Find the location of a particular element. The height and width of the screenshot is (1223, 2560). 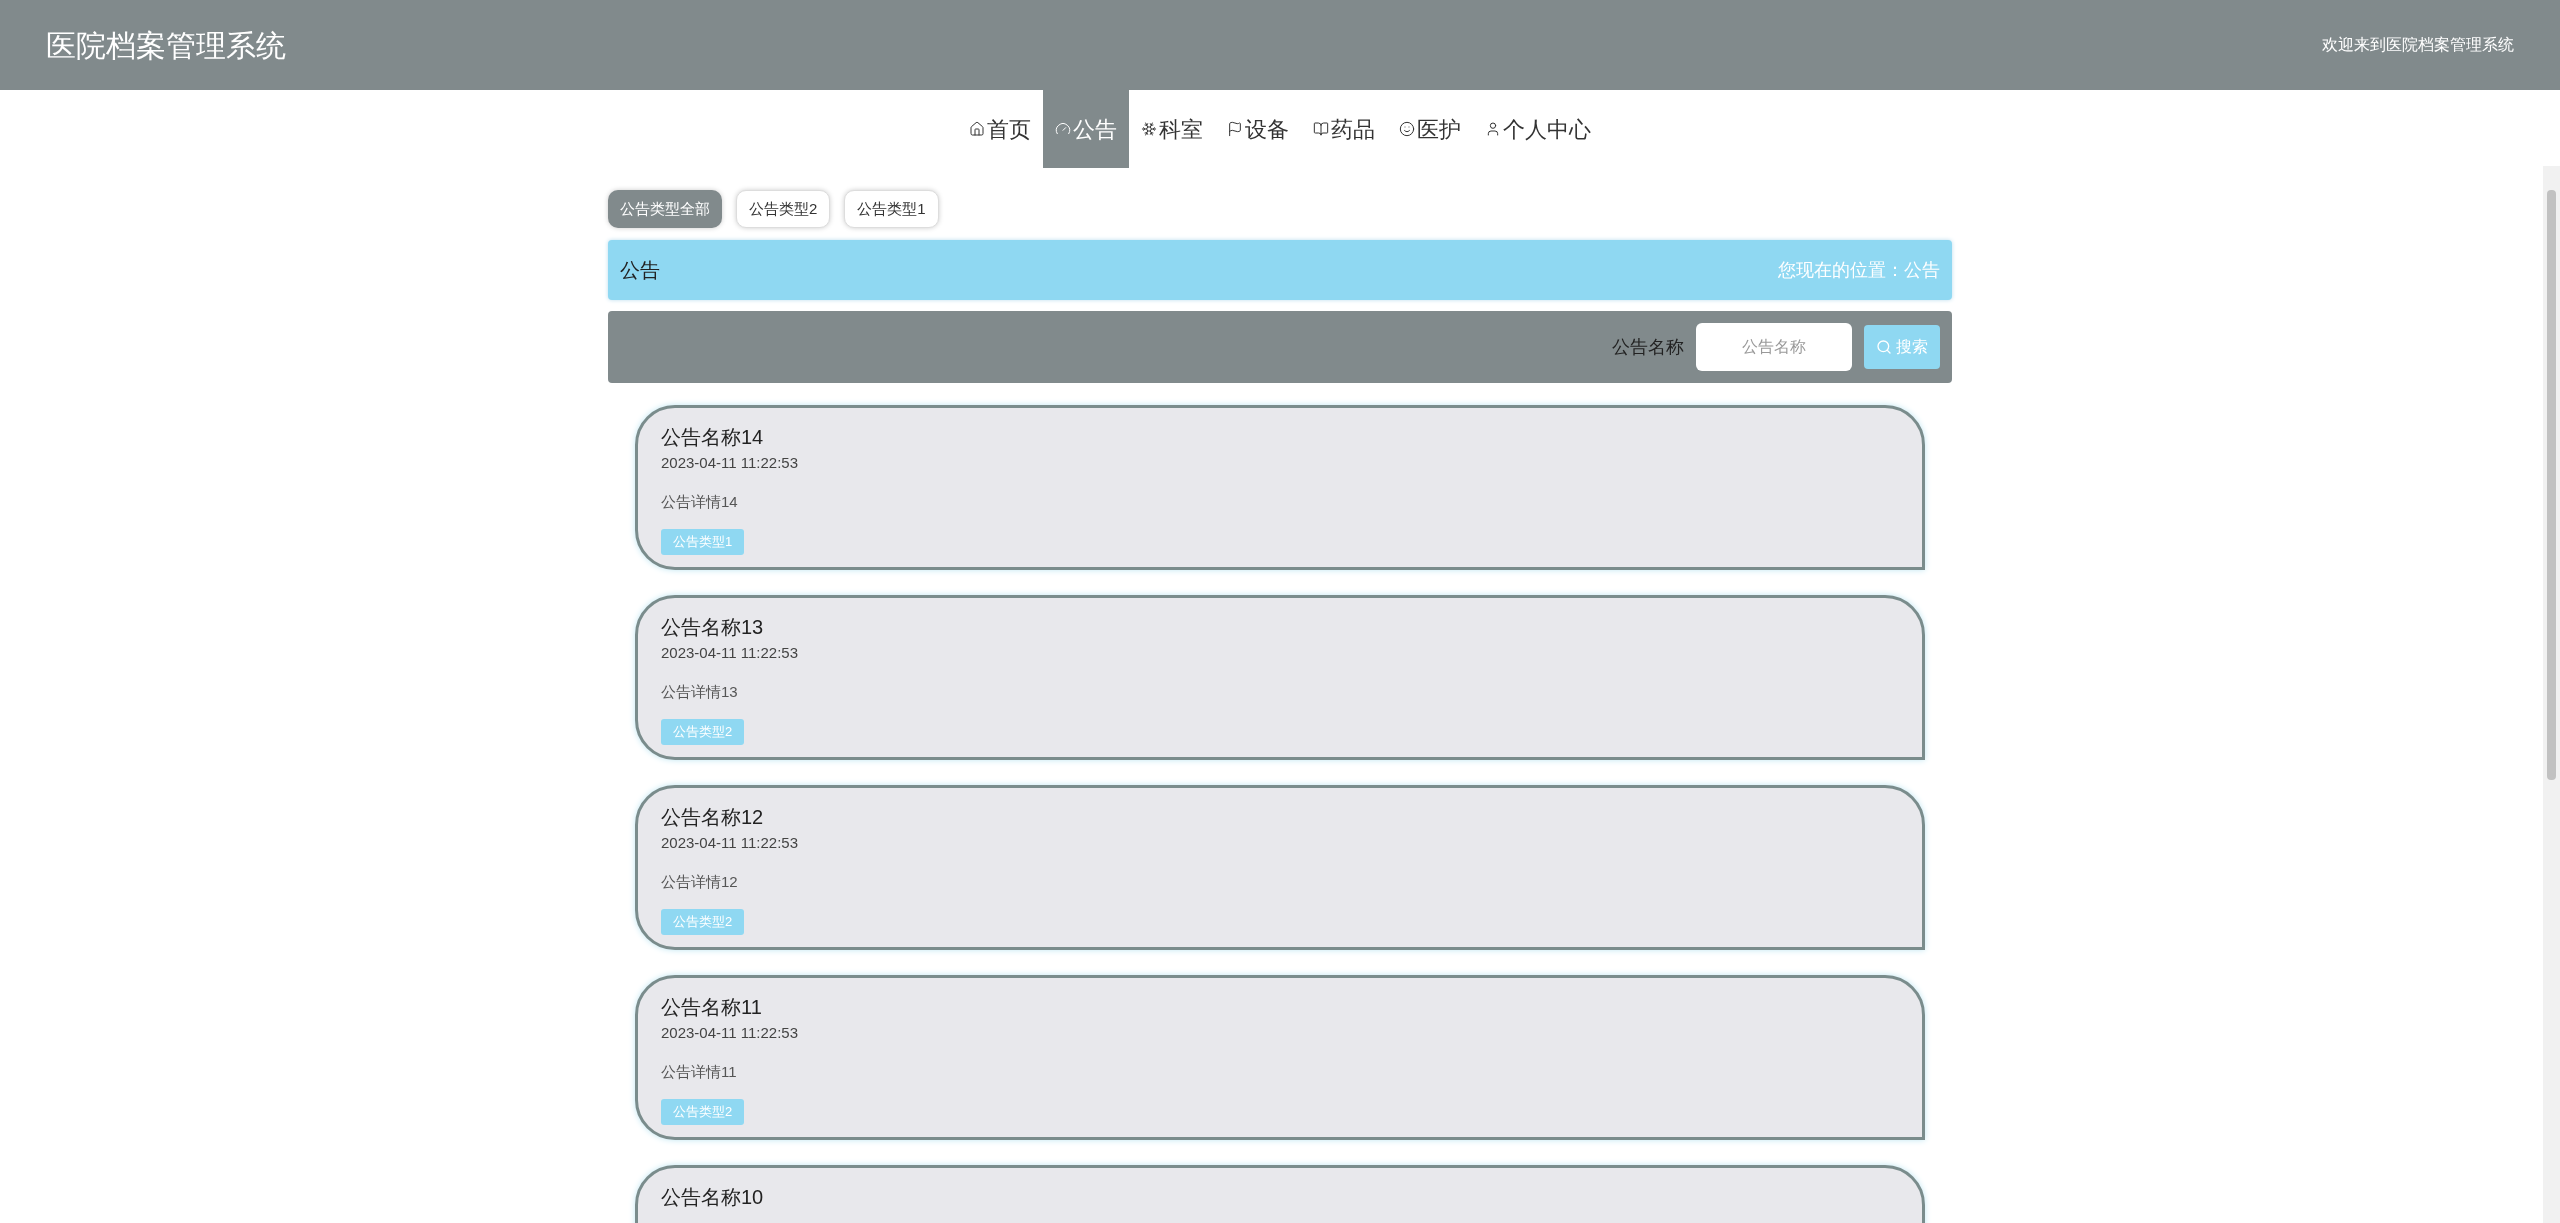

notice-detail: 公告详情12 is located at coordinates (700, 881).